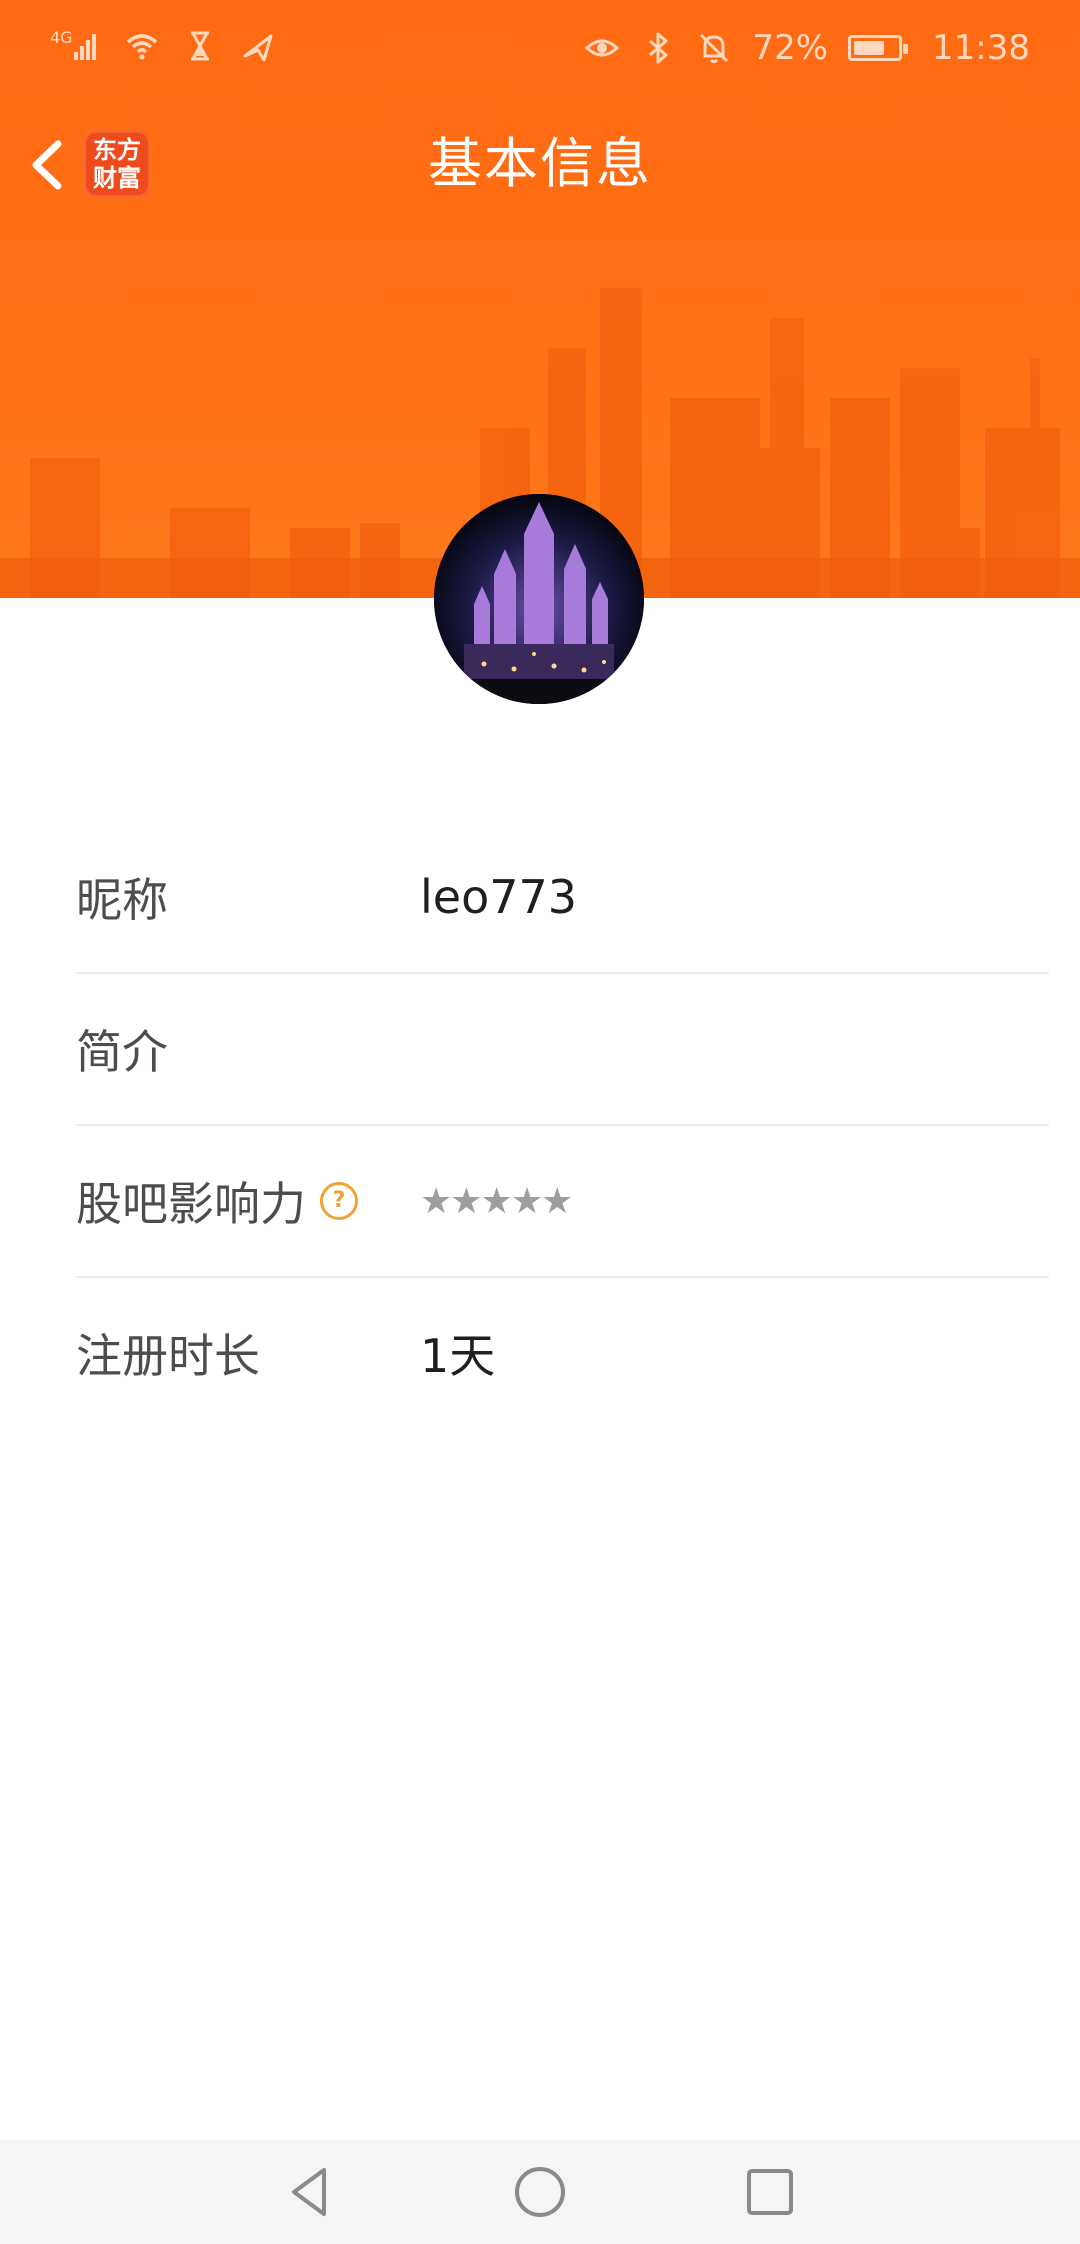 Image resolution: width=1080 pixels, height=2244 pixels. I want to click on influence-stars: ★★★★★, so click(496, 1201).